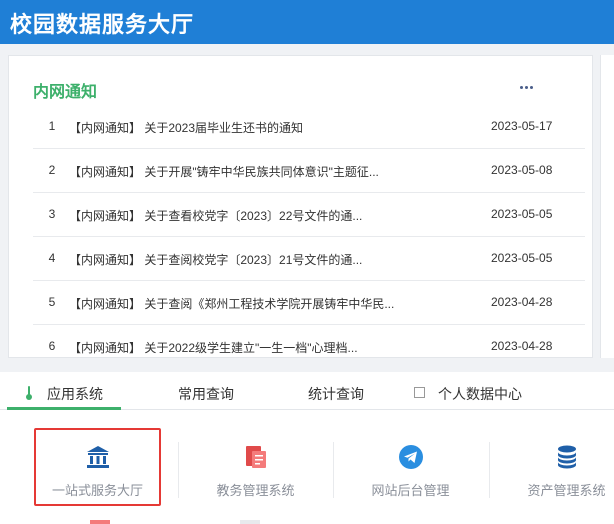 This screenshot has height=524, width=614. I want to click on notice-number: 6, so click(52, 346).